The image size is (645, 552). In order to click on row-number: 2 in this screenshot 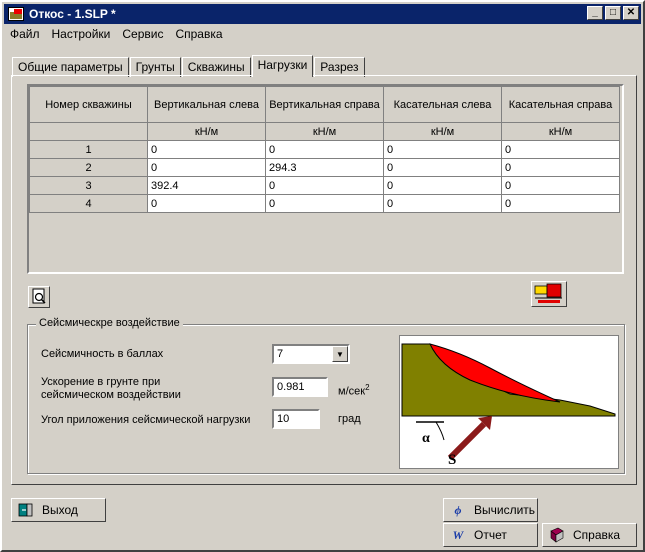, I will do `click(88, 167)`.